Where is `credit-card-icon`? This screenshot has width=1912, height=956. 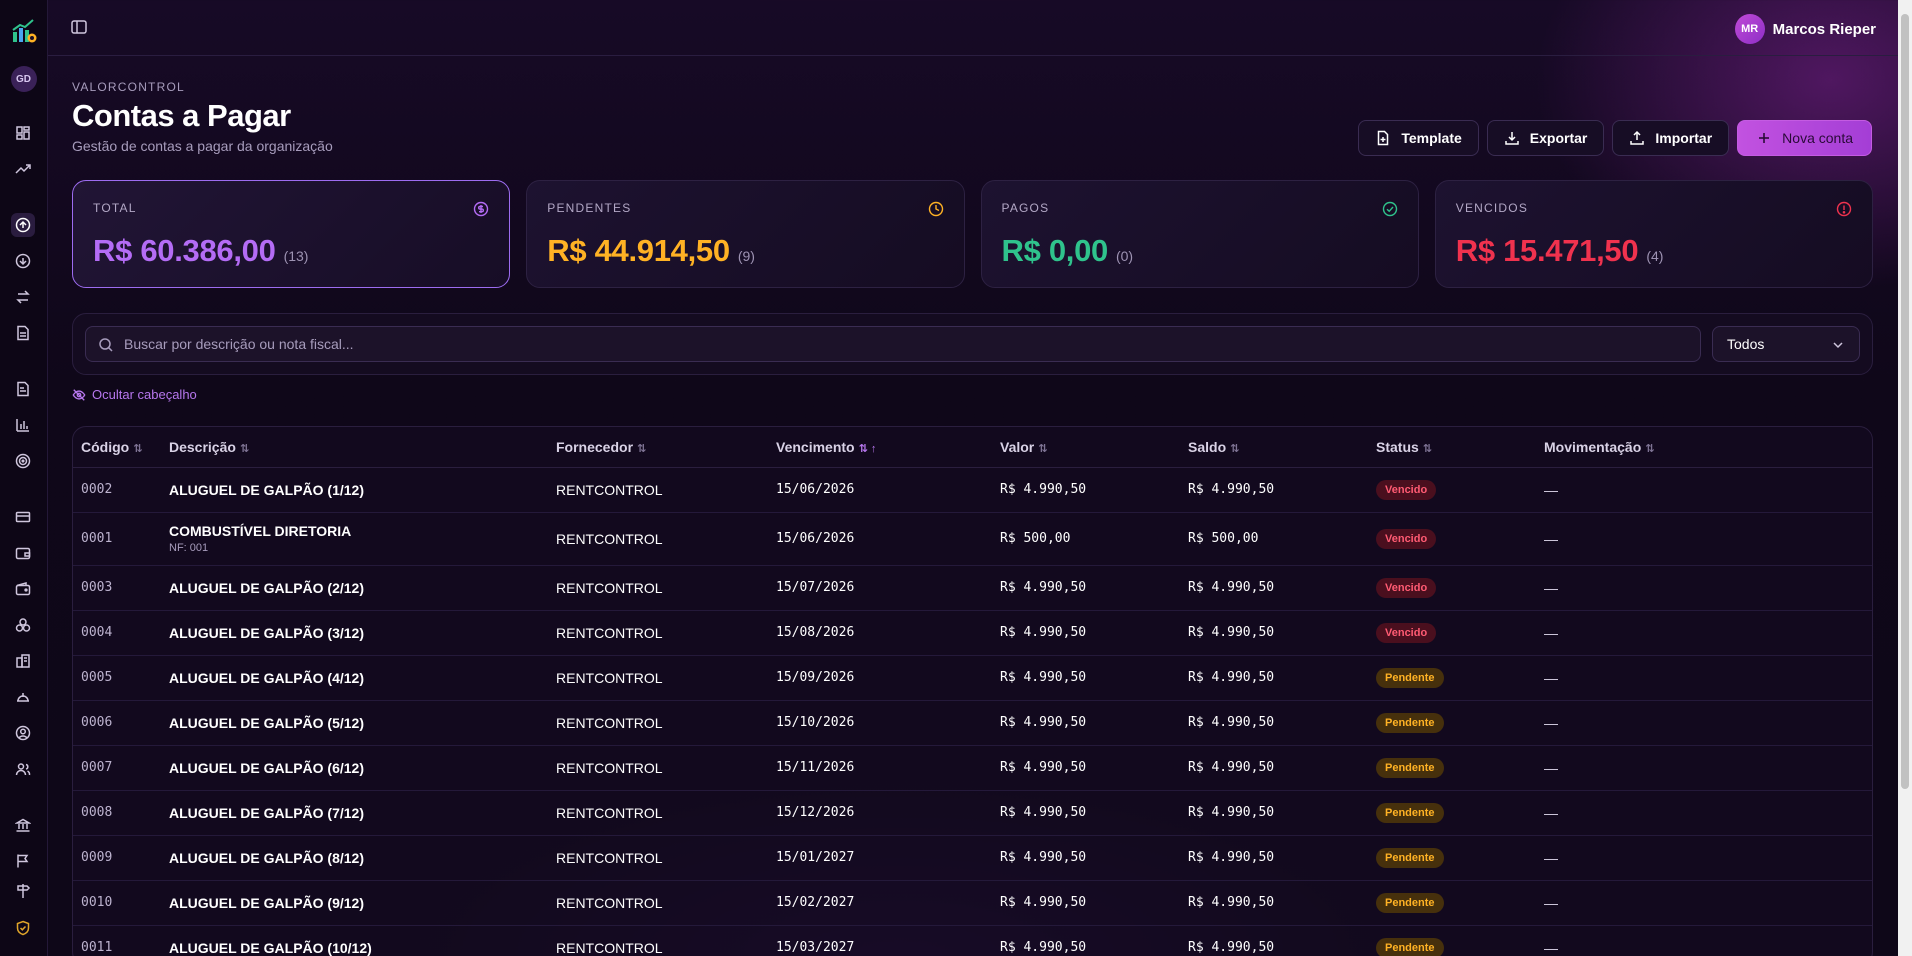 credit-card-icon is located at coordinates (23, 517).